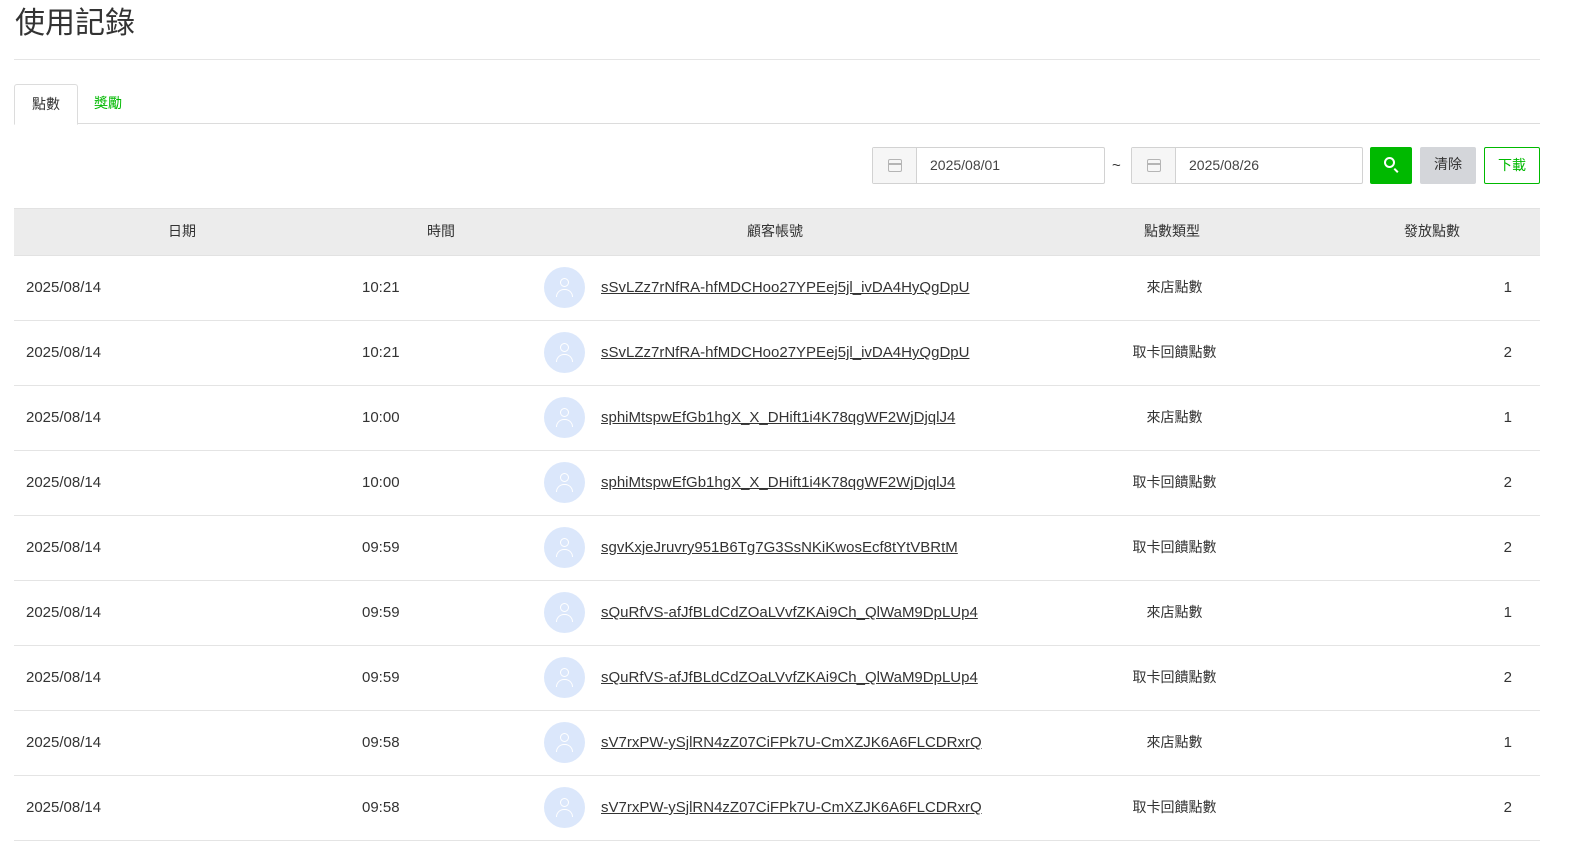 The width and height of the screenshot is (1571, 842). Describe the element at coordinates (108, 104) in the screenshot. I see `tab-rewards: 獎勵` at that location.